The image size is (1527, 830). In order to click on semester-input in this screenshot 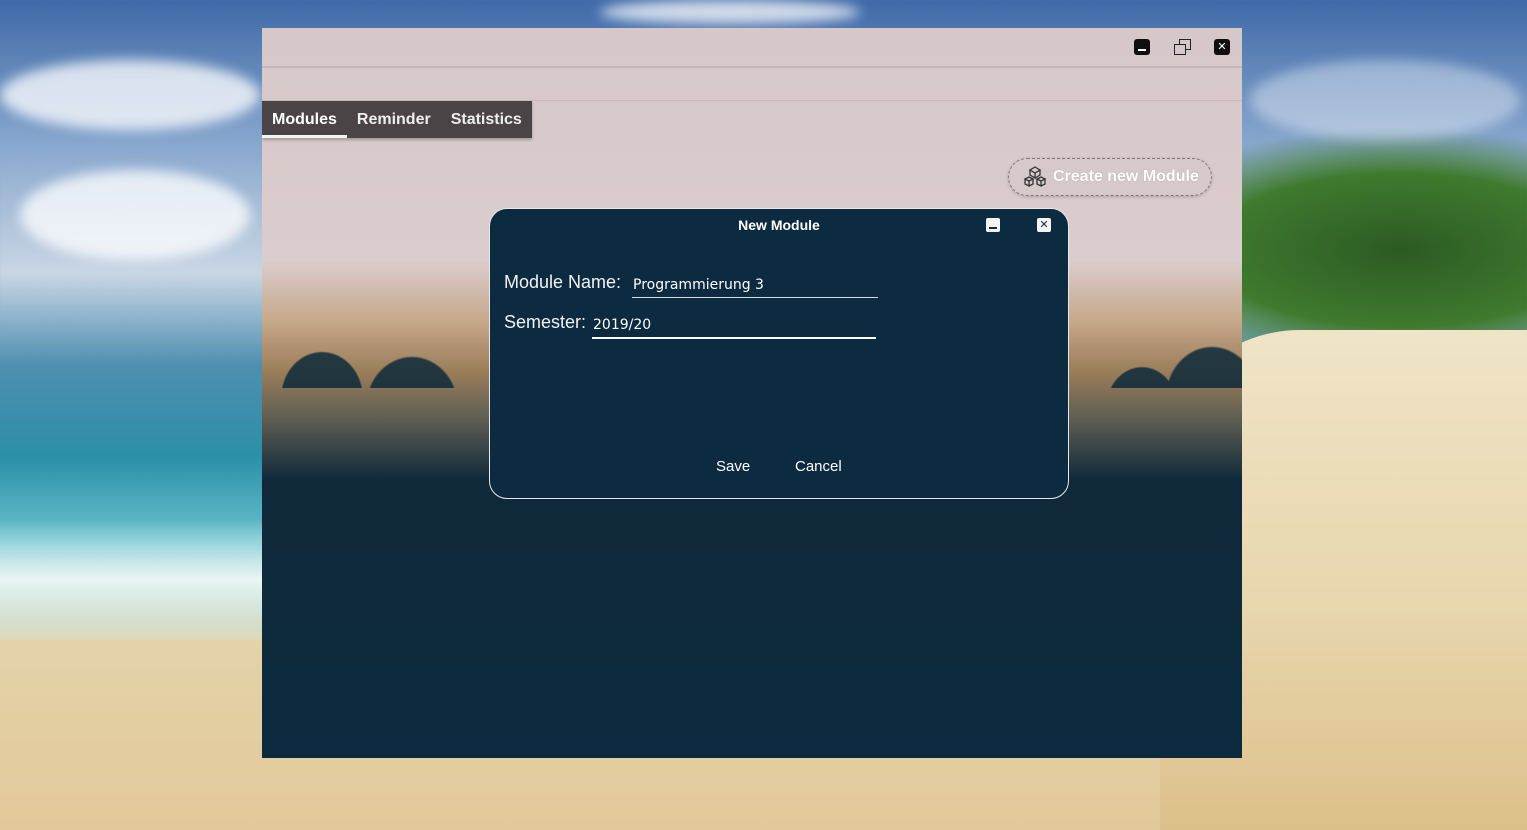, I will do `click(734, 326)`.